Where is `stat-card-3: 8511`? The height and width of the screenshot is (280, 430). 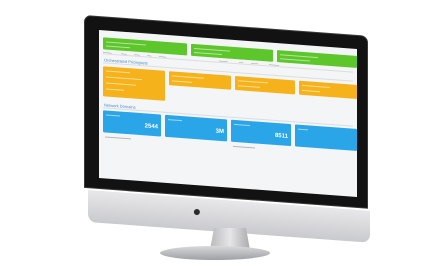 stat-card-3: 8511 is located at coordinates (261, 133).